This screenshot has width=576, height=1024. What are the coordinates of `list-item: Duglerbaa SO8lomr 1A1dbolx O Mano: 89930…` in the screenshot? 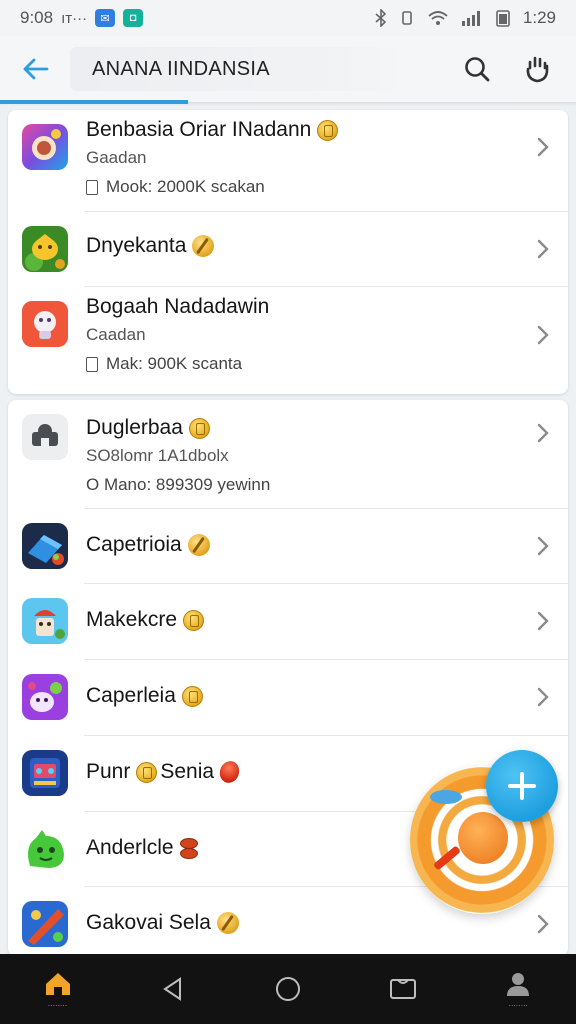 It's located at (288, 454).